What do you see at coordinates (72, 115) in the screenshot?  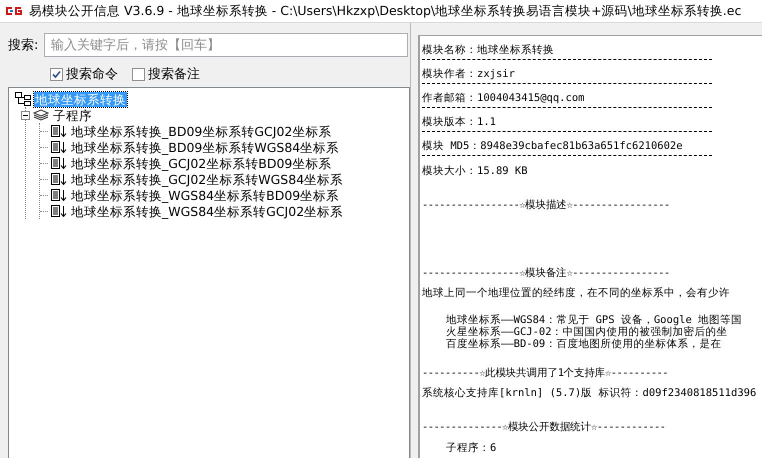 I see `tree-item: 子程序` at bounding box center [72, 115].